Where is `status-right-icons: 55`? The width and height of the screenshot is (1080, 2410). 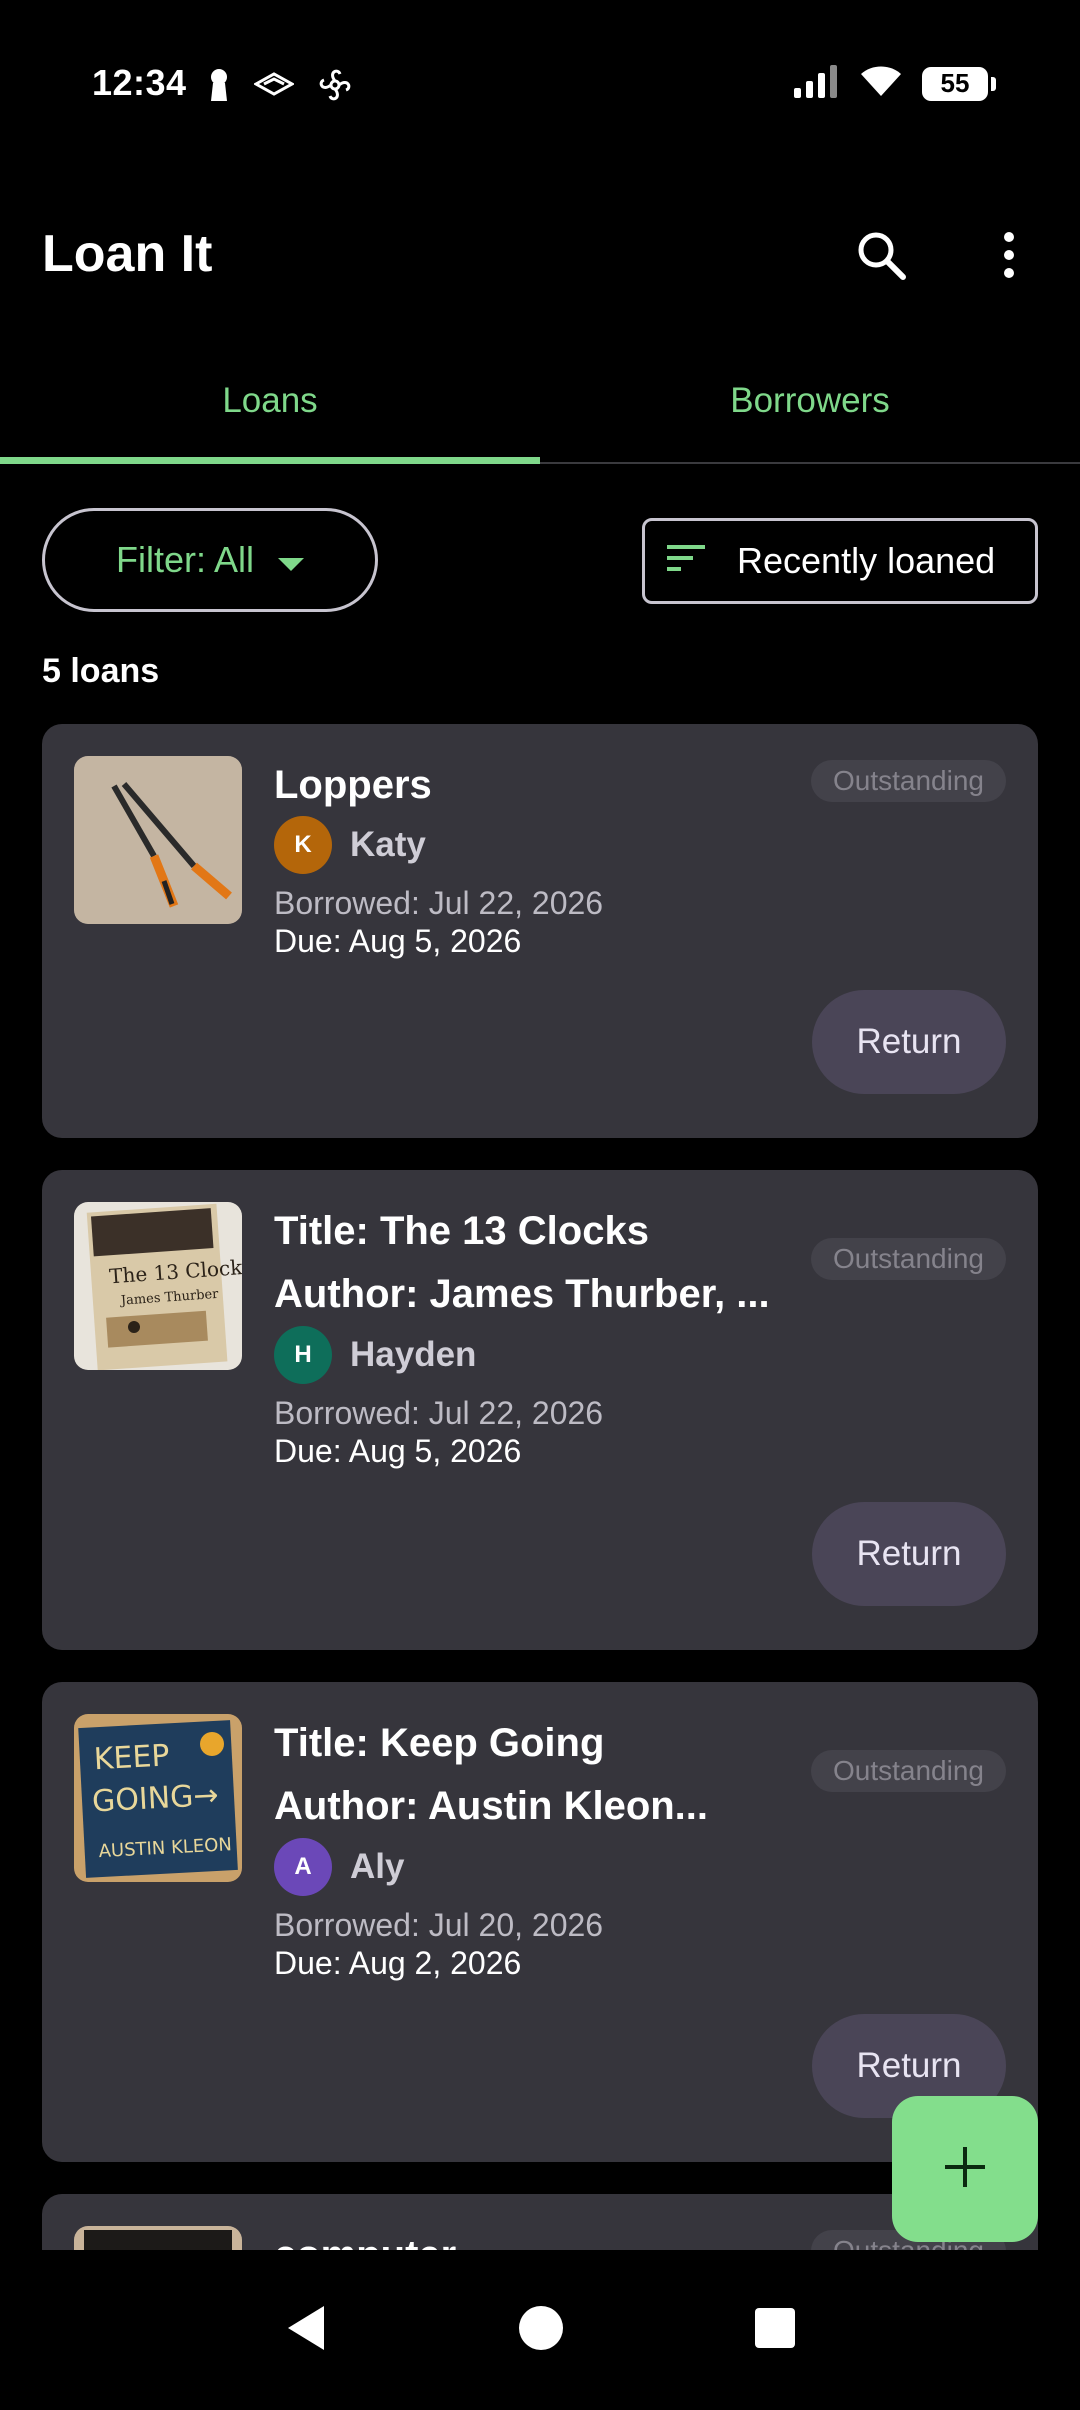
status-right-icons: 55 is located at coordinates (895, 83).